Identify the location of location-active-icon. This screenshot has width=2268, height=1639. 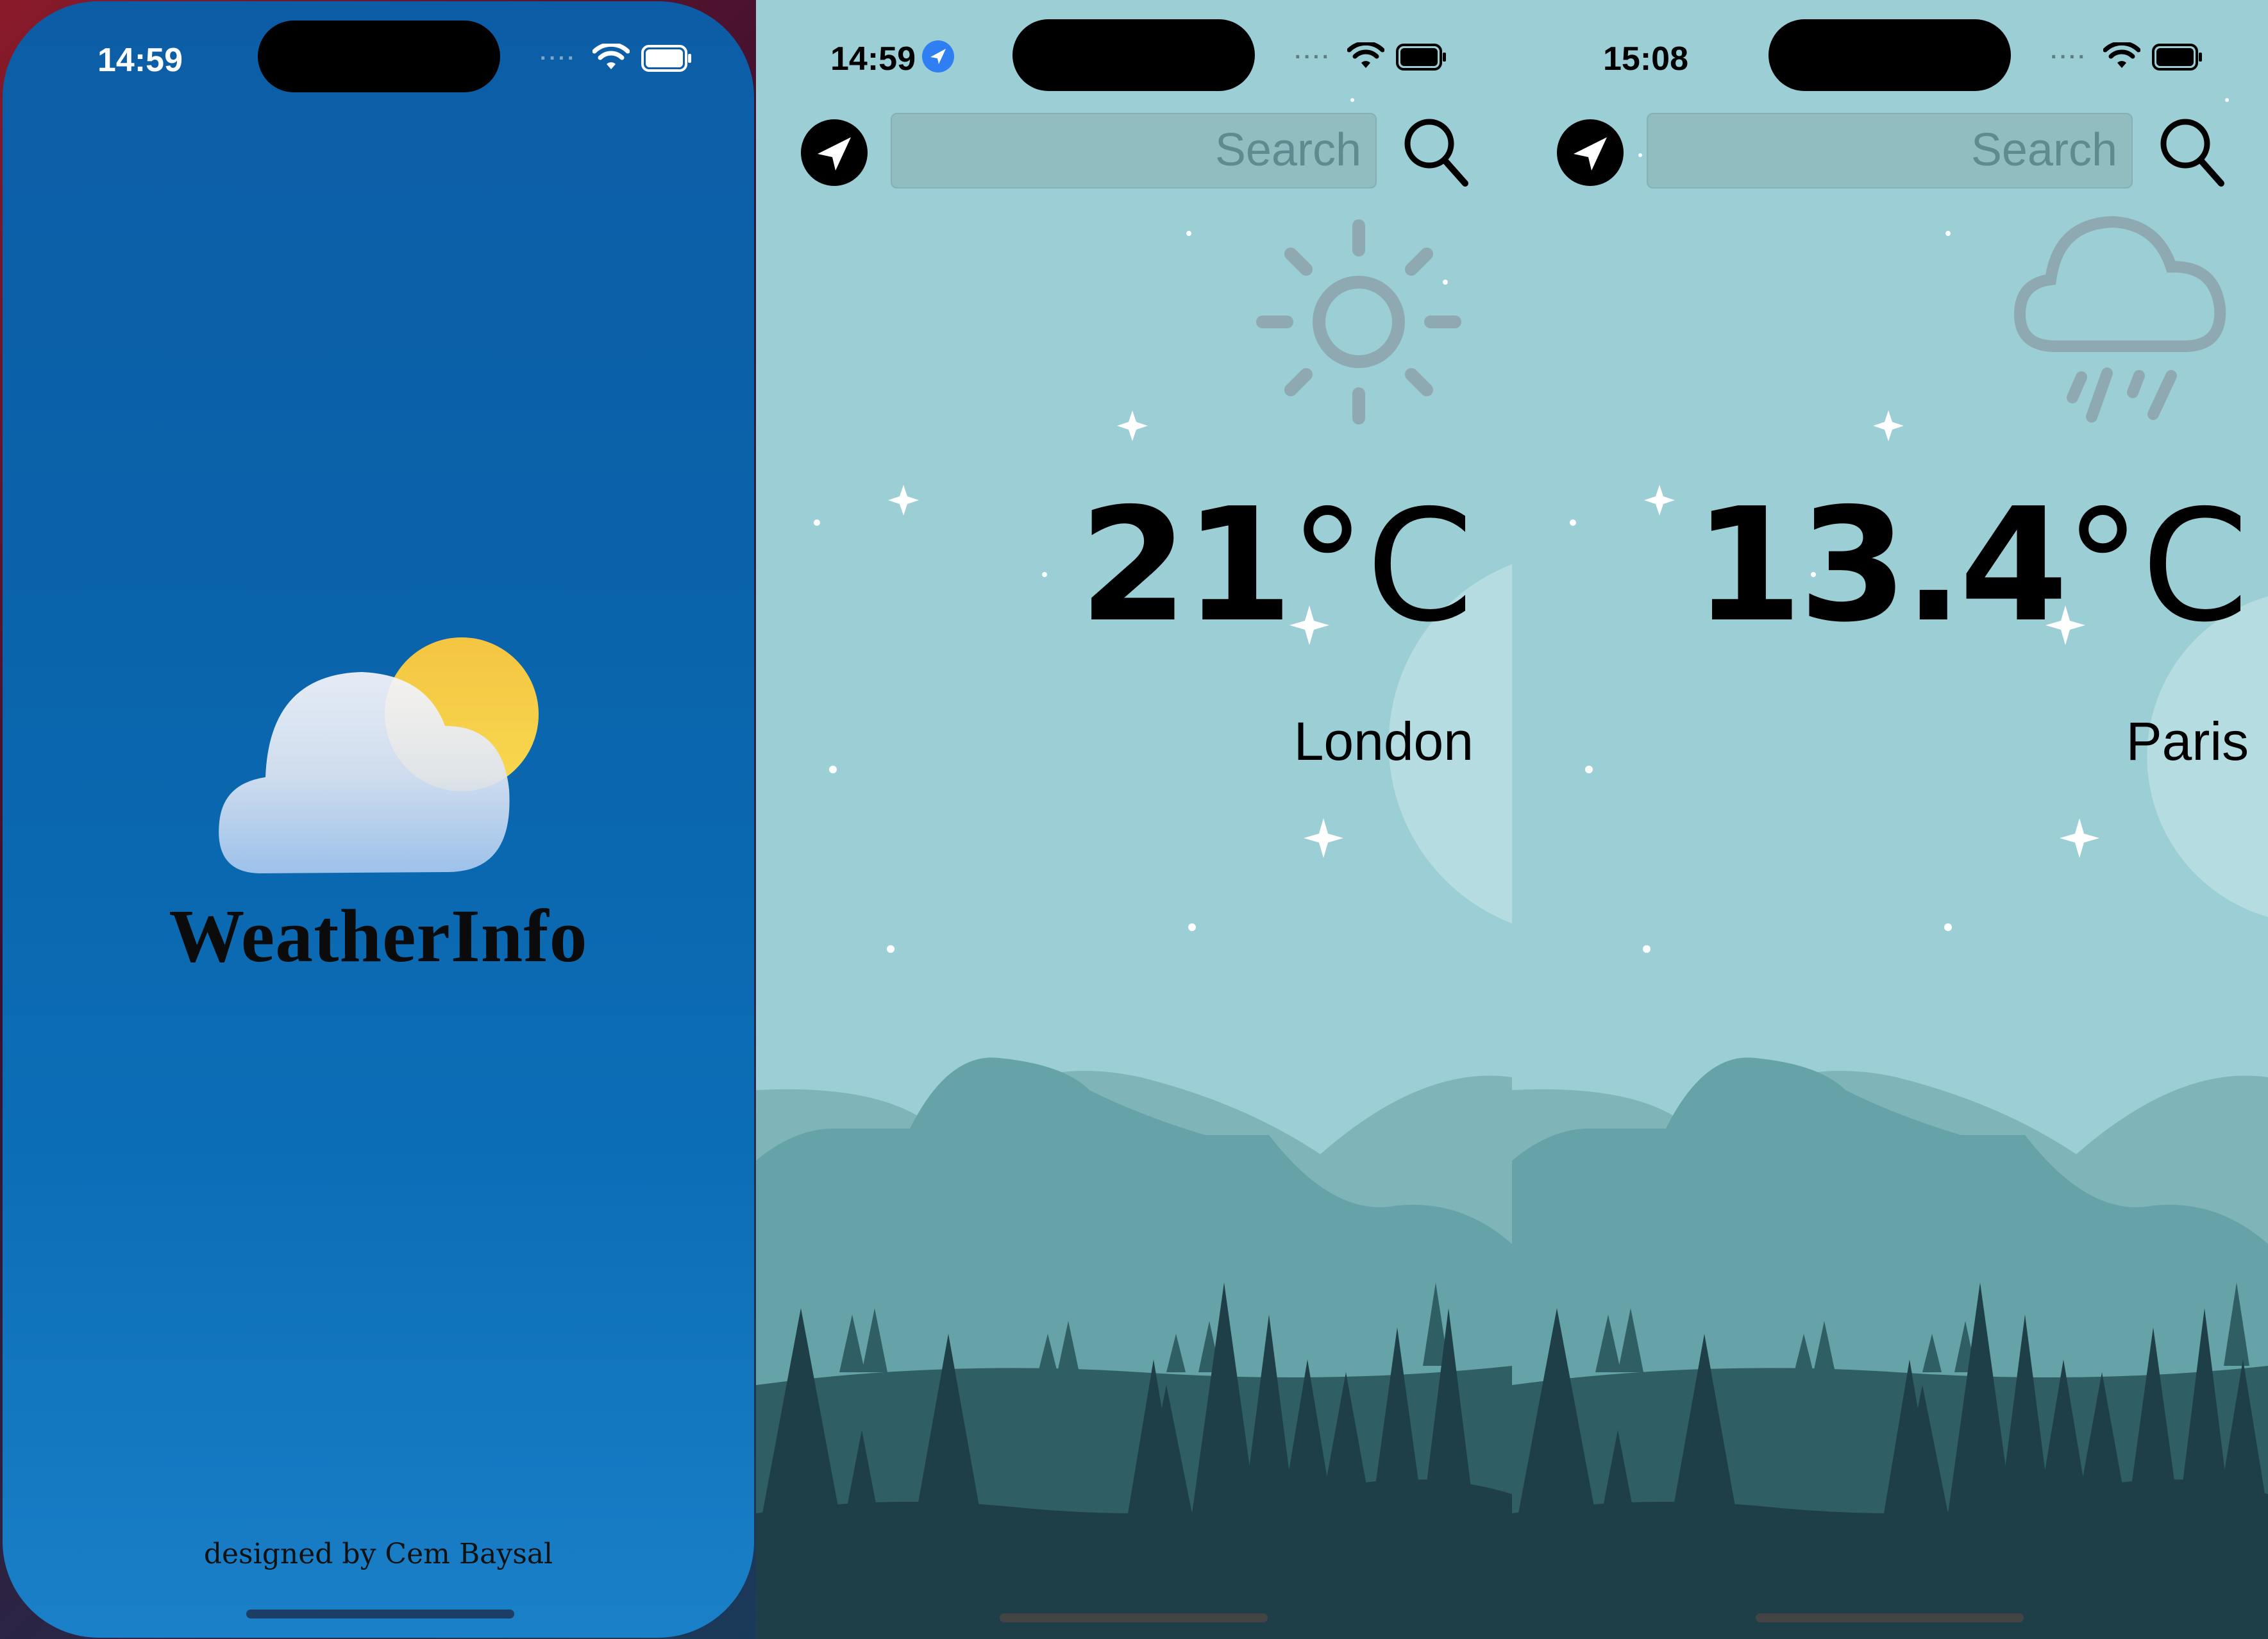
(938, 56).